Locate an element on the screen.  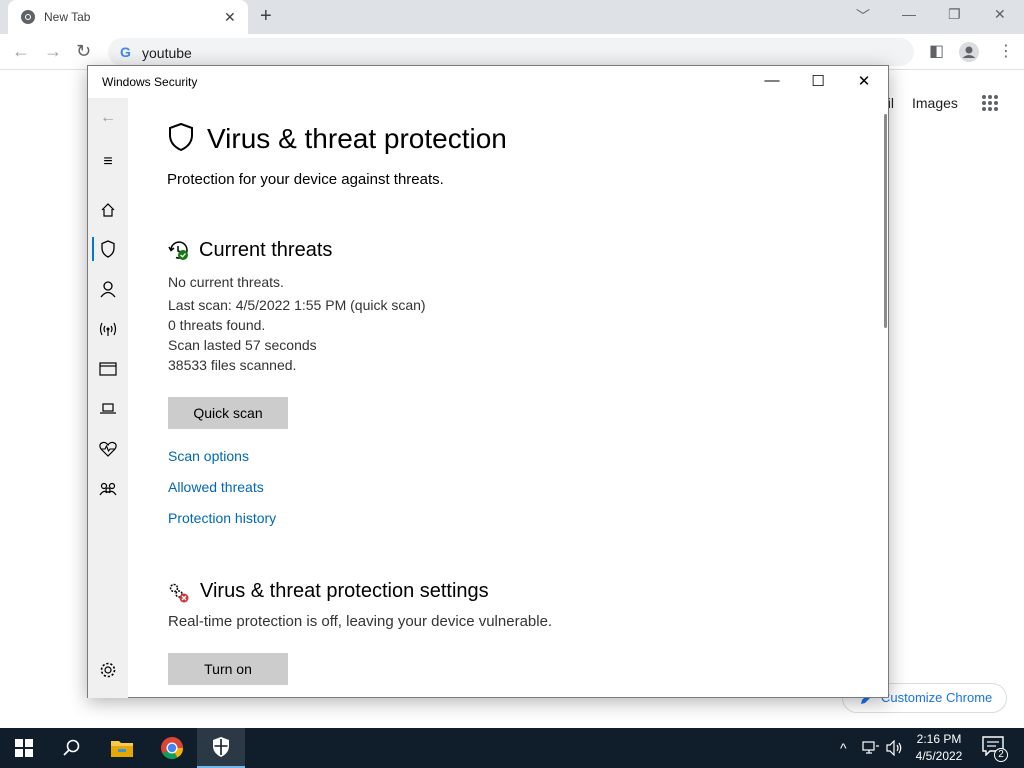
file-explorer-icon is located at coordinates (122, 748).